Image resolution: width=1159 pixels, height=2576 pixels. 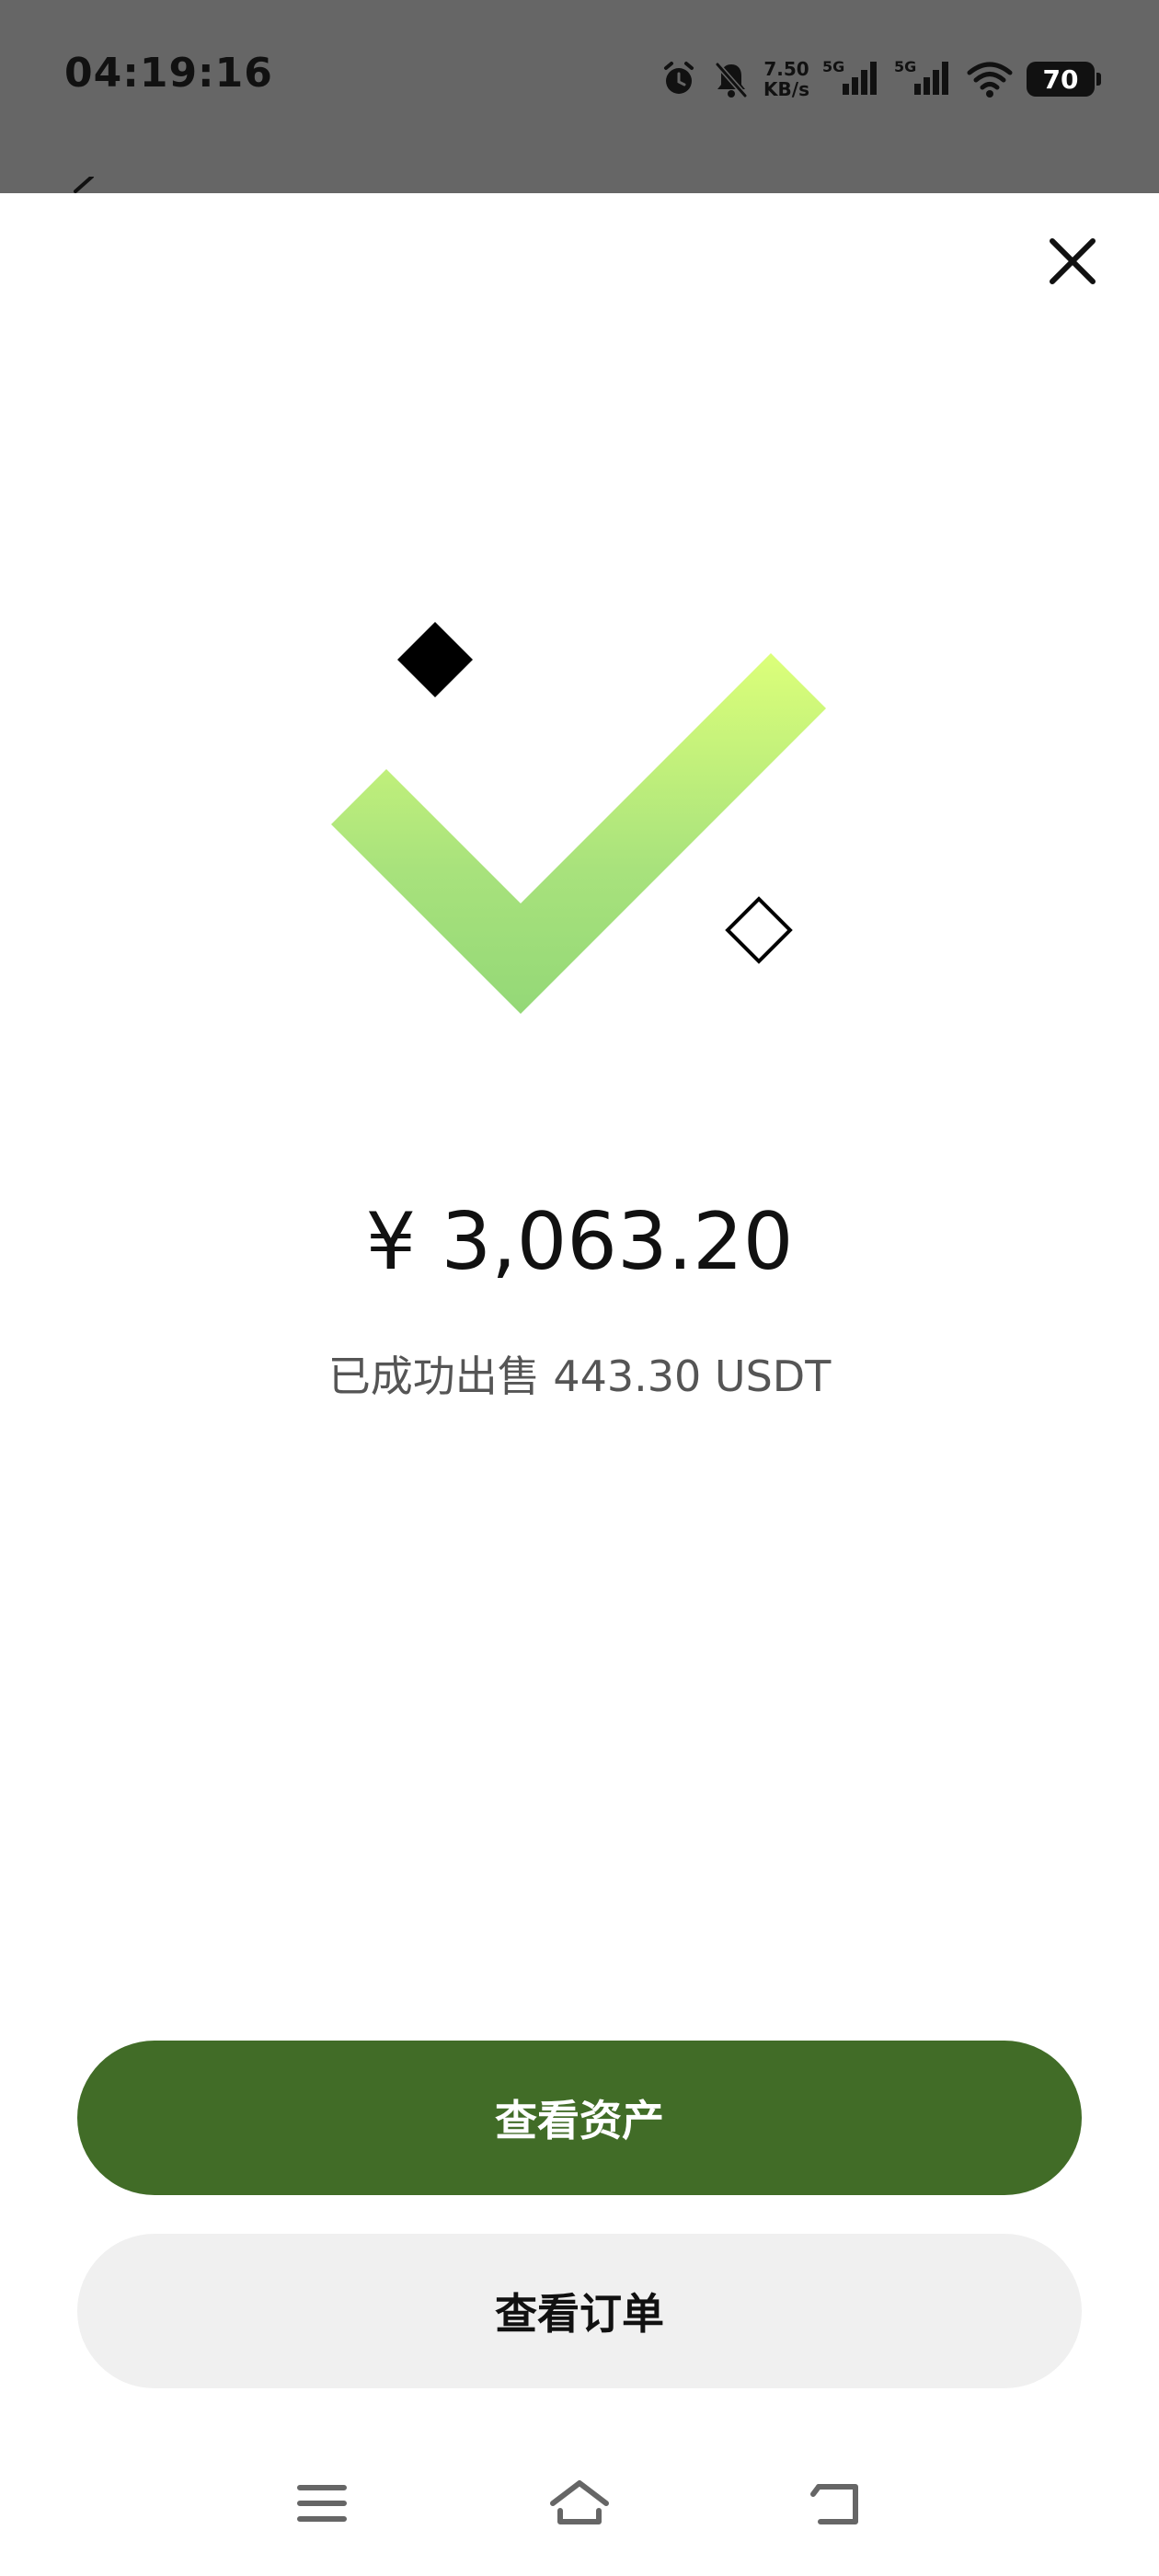 I want to click on status-bar: 04:19:16 7.50 KB/s 5G 5G 70, so click(x=579, y=96).